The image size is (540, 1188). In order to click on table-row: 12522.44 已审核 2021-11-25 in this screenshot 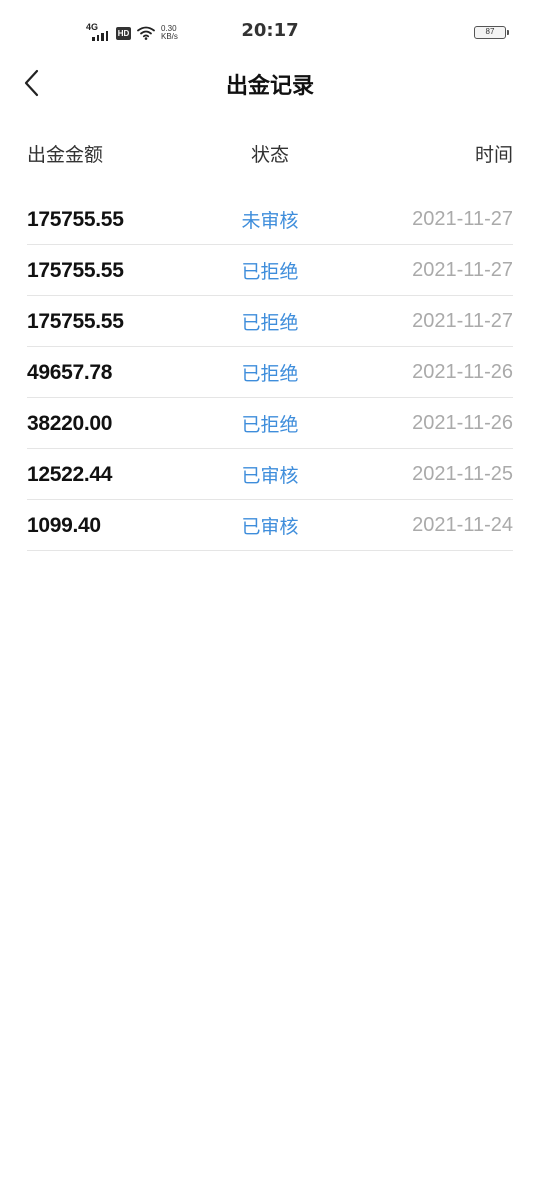, I will do `click(270, 475)`.